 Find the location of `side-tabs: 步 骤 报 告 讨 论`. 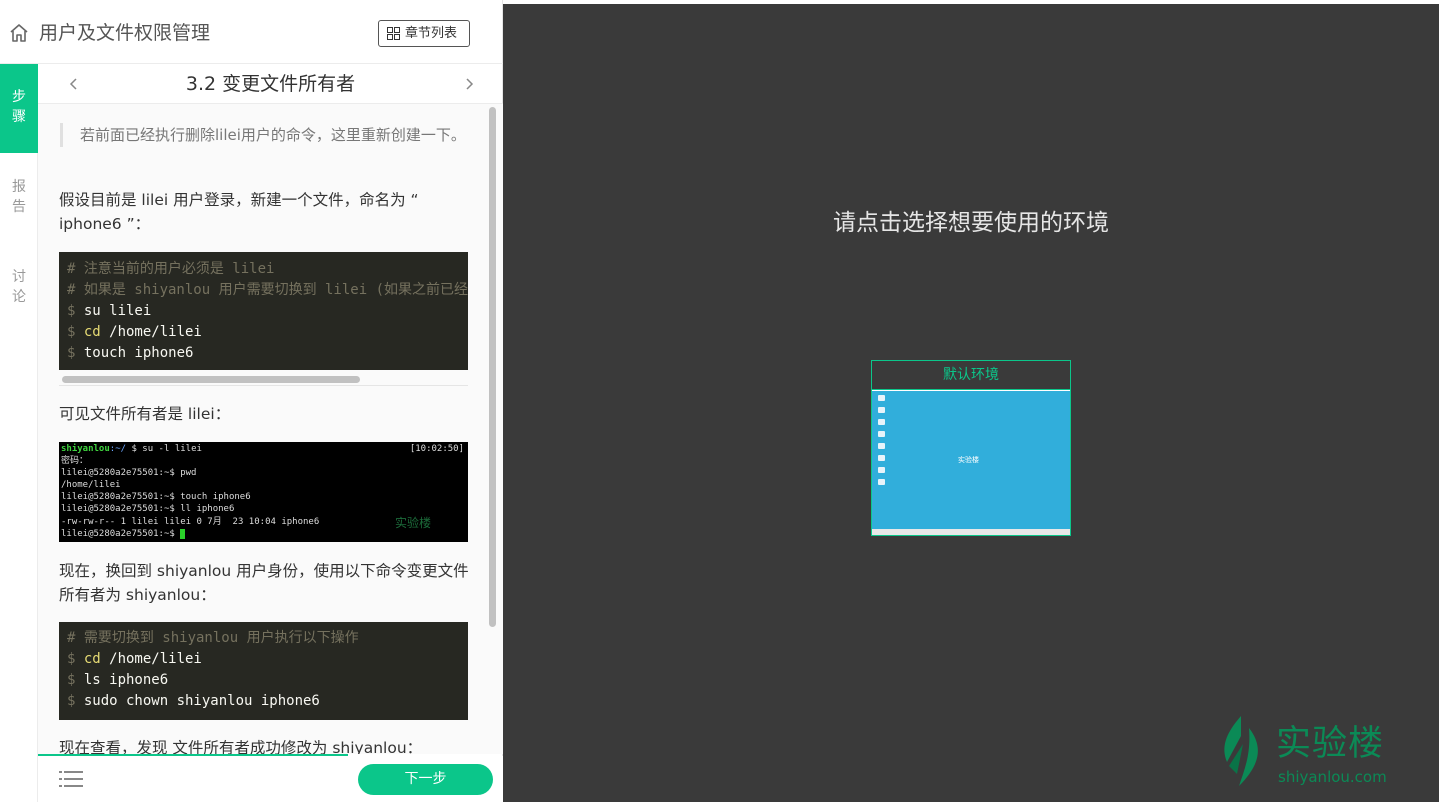

side-tabs: 步 骤 报 告 讨 论 is located at coordinates (19, 433).